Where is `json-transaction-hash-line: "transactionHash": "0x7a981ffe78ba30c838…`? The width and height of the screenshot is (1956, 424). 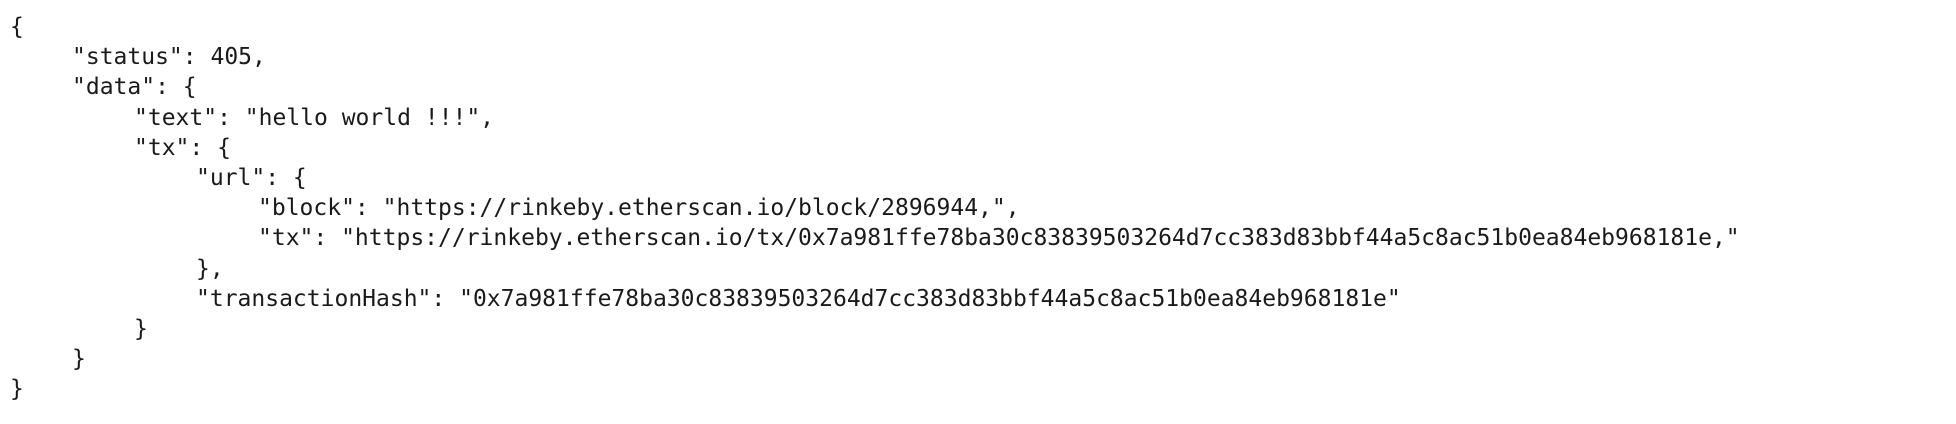 json-transaction-hash-line: "transactionHash": "0x7a981ffe78ba30c838… is located at coordinates (798, 298).